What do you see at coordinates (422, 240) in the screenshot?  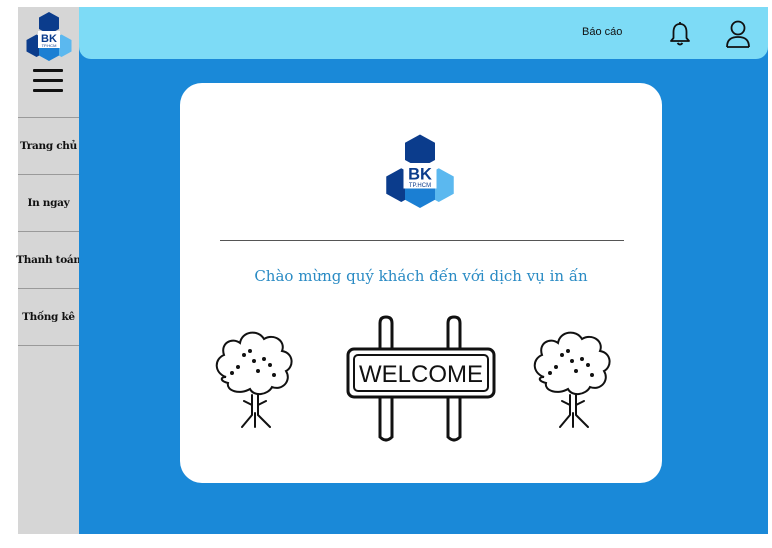 I see `divider` at bounding box center [422, 240].